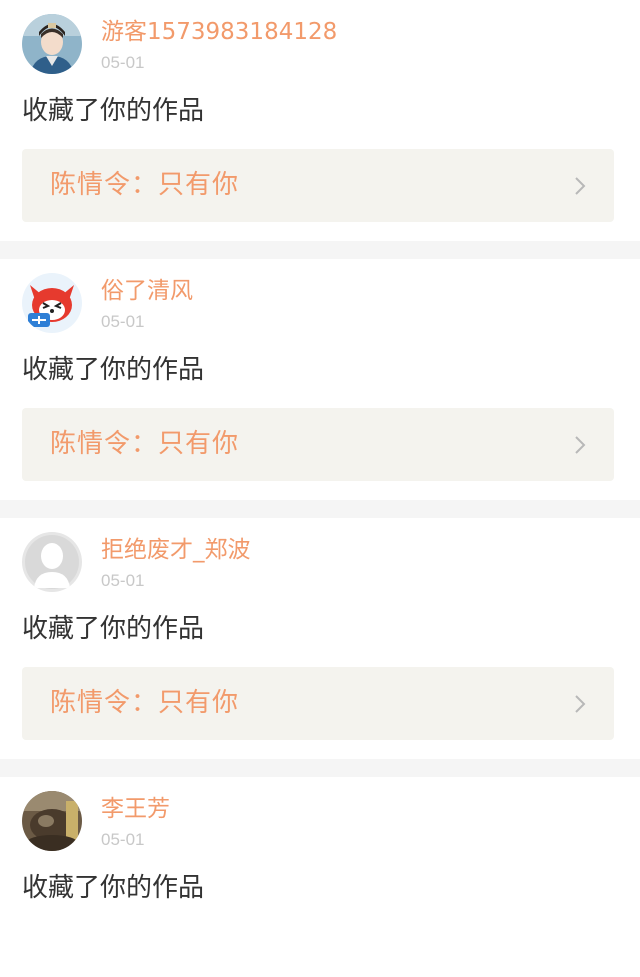 The image size is (640, 977). Describe the element at coordinates (52, 303) in the screenshot. I see `avatar-red-fox-icon` at that location.